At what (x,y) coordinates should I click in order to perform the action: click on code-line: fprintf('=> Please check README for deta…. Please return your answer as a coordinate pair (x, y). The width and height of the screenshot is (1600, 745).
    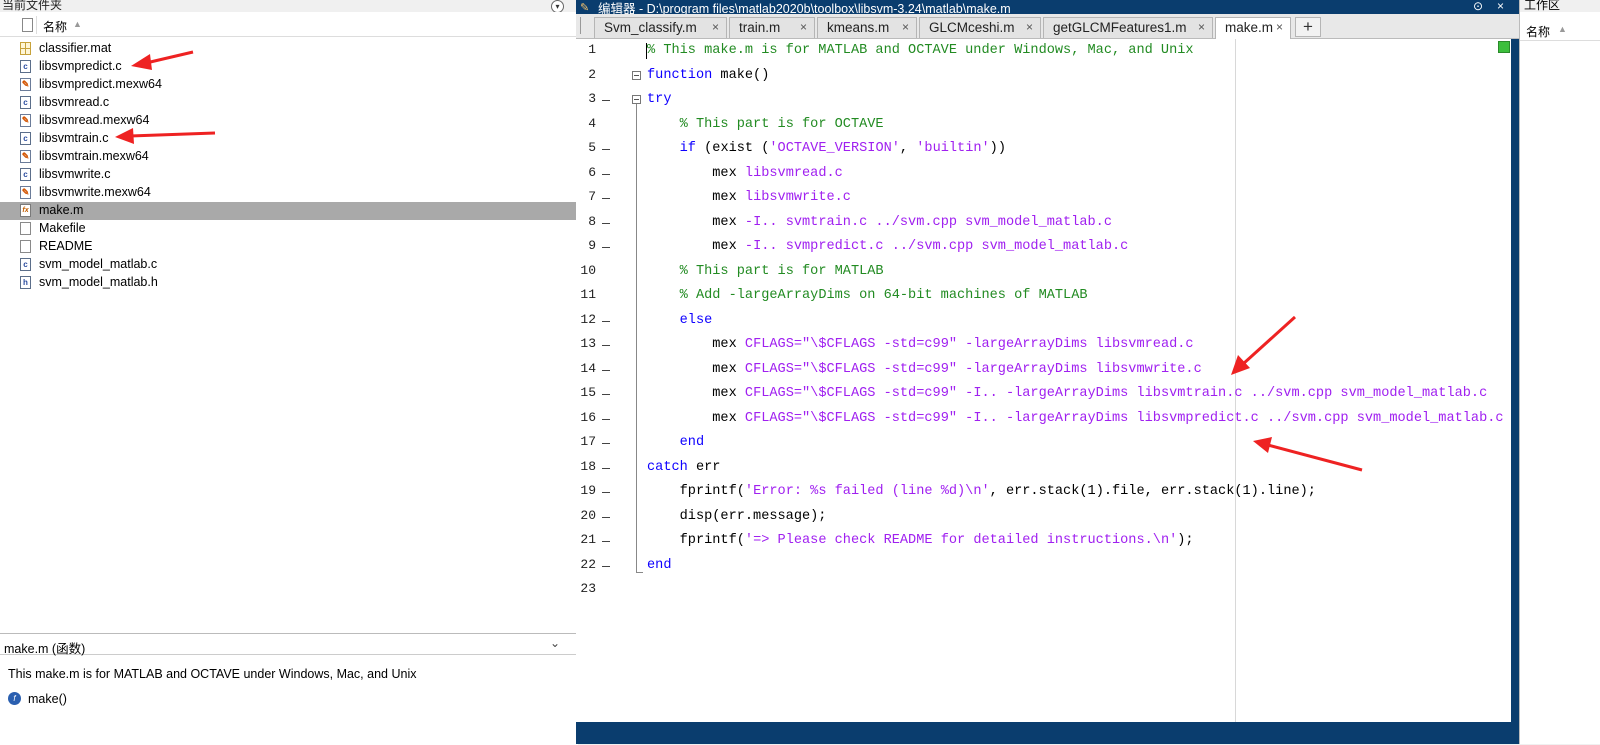
    Looking at the image, I should click on (920, 541).